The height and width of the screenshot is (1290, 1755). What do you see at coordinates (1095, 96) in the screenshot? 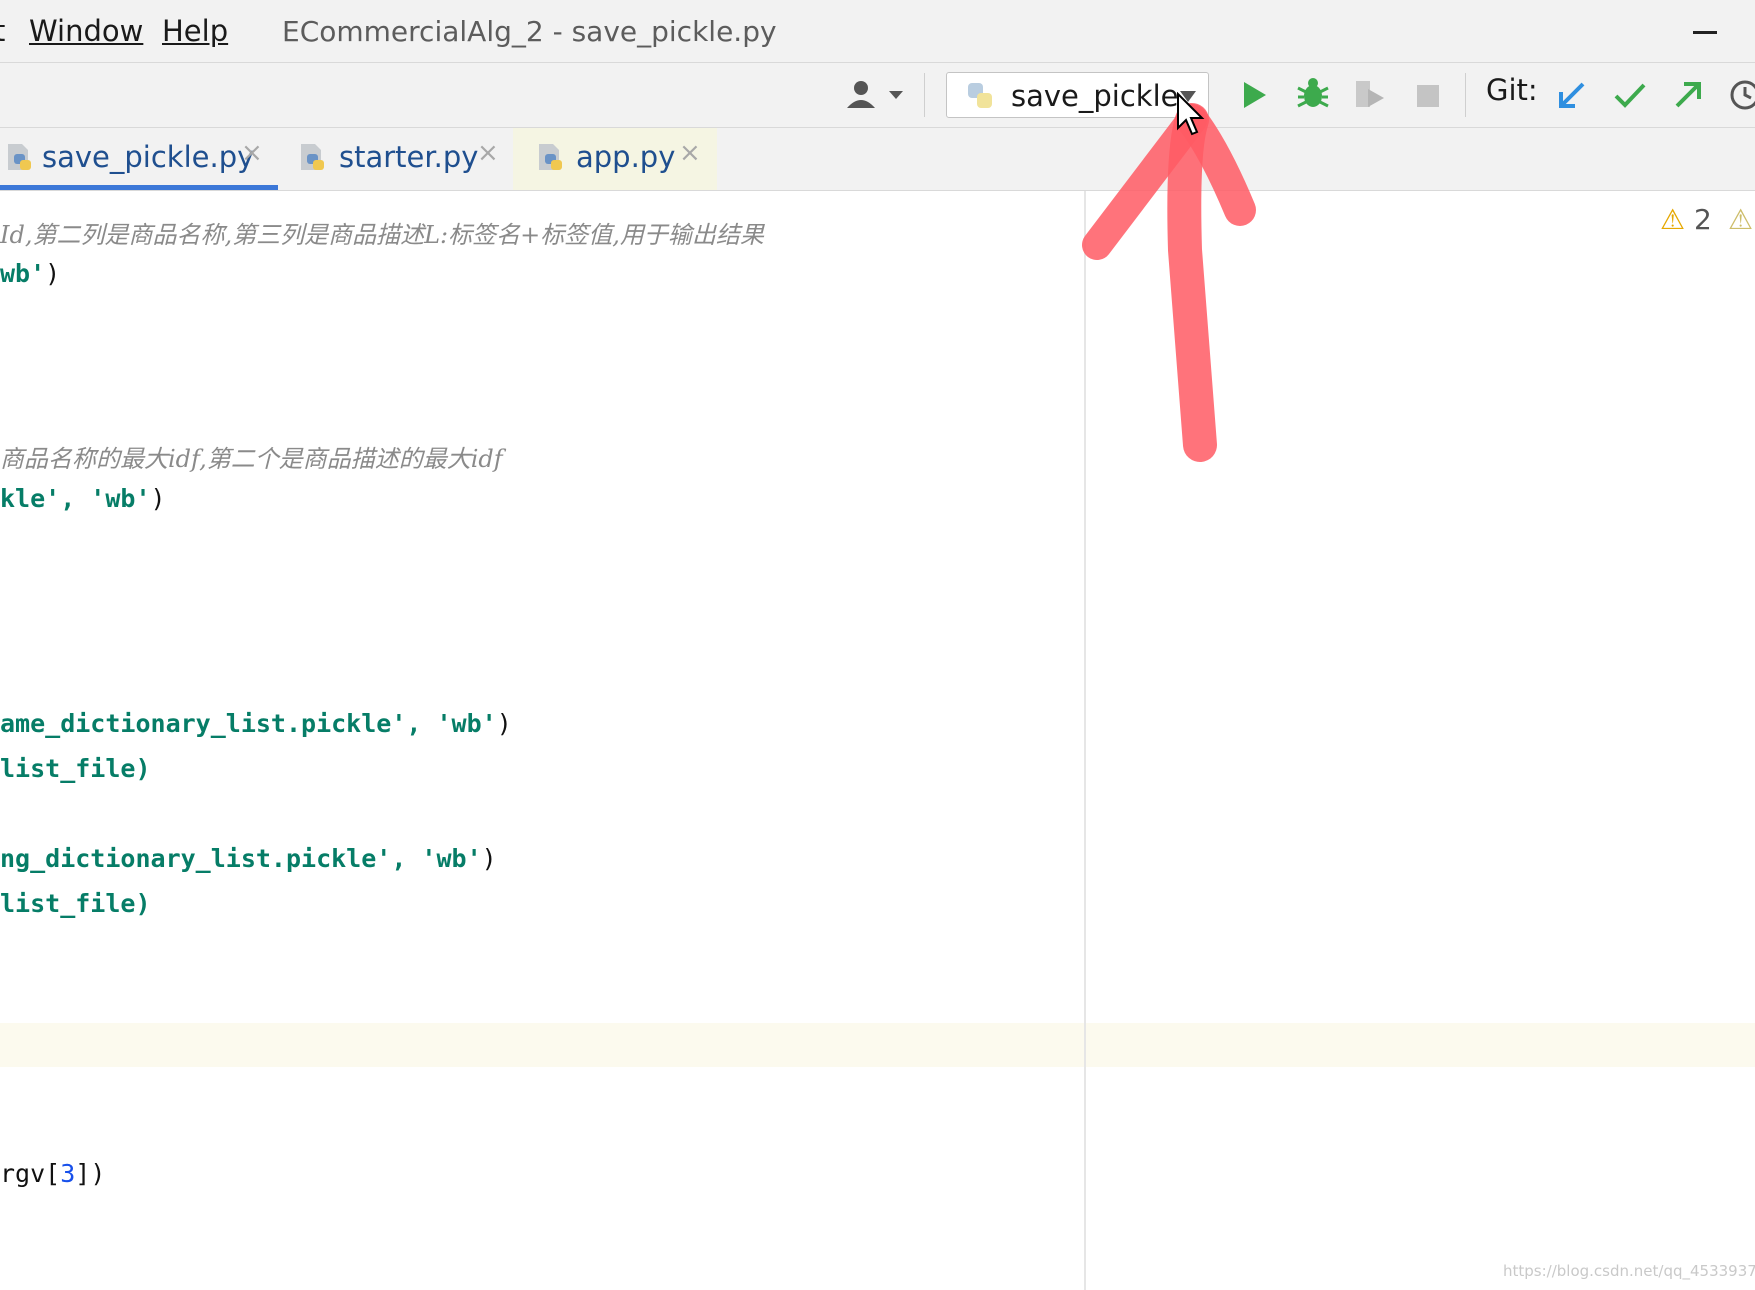
I see `run-config-label: save_pickle` at bounding box center [1095, 96].